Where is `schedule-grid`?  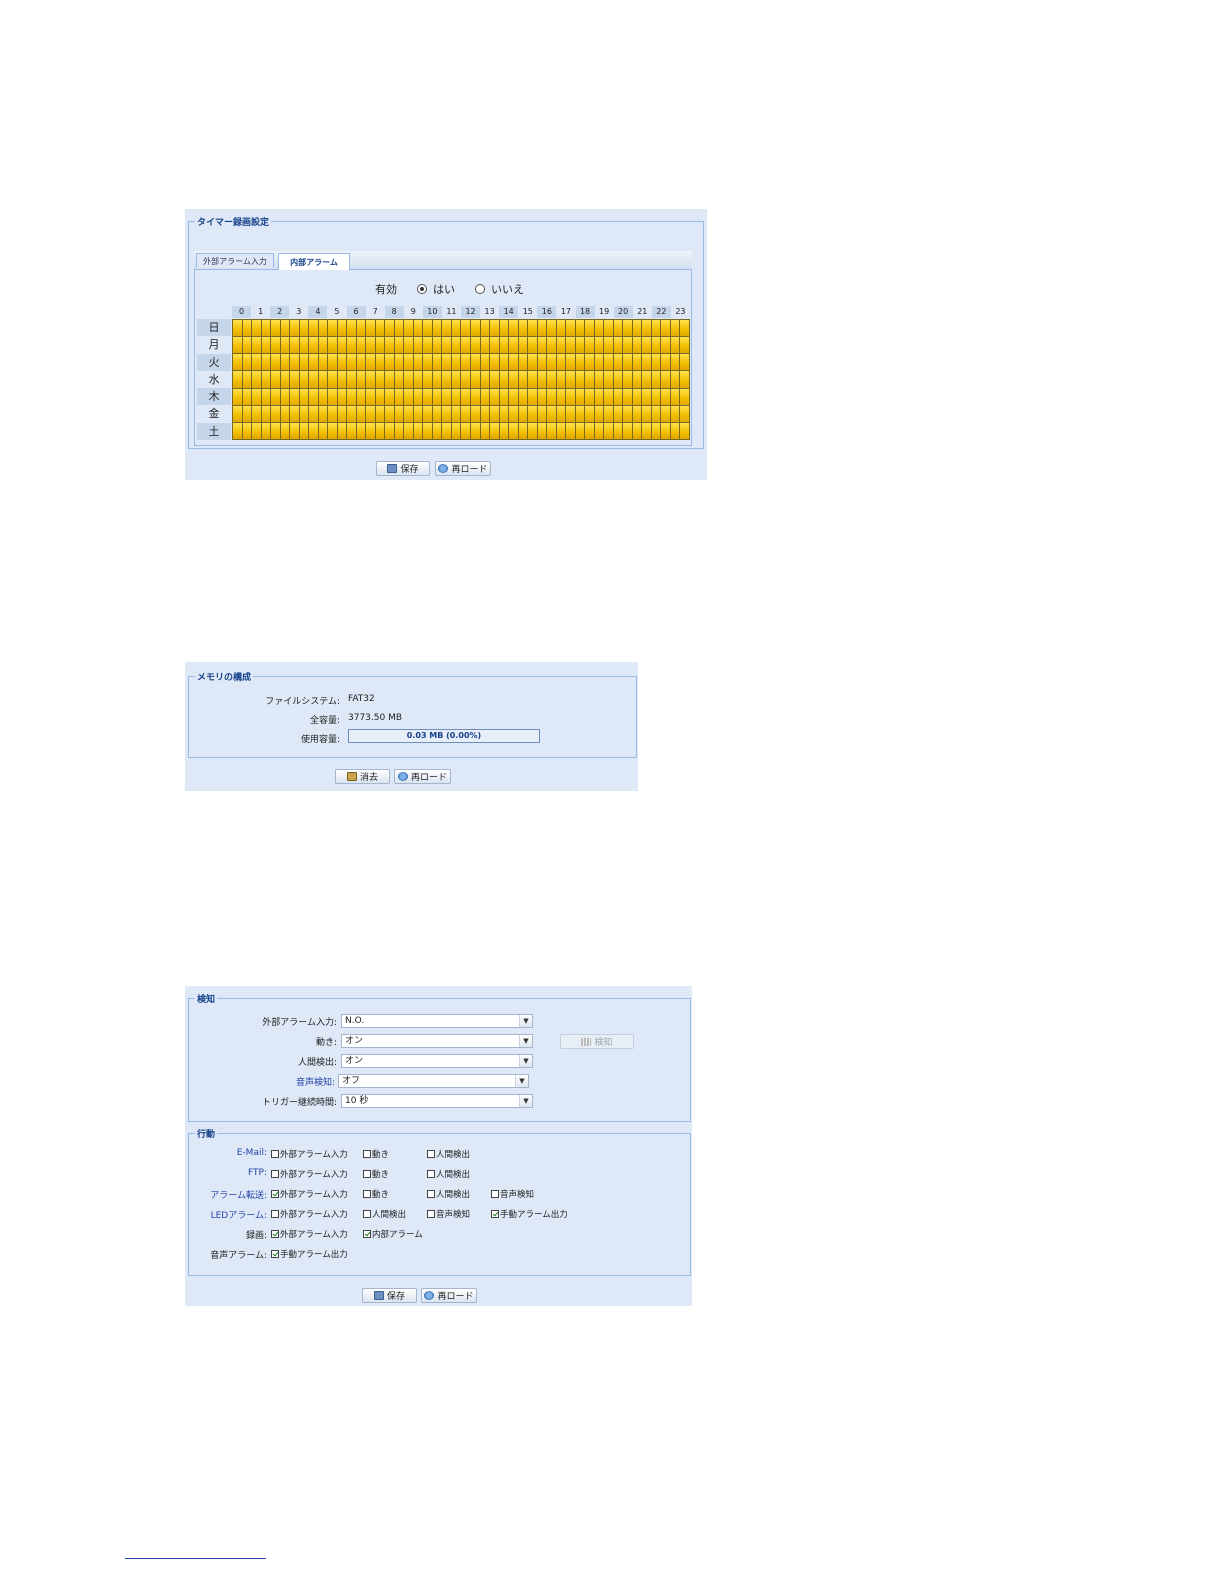 schedule-grid is located at coordinates (461, 379).